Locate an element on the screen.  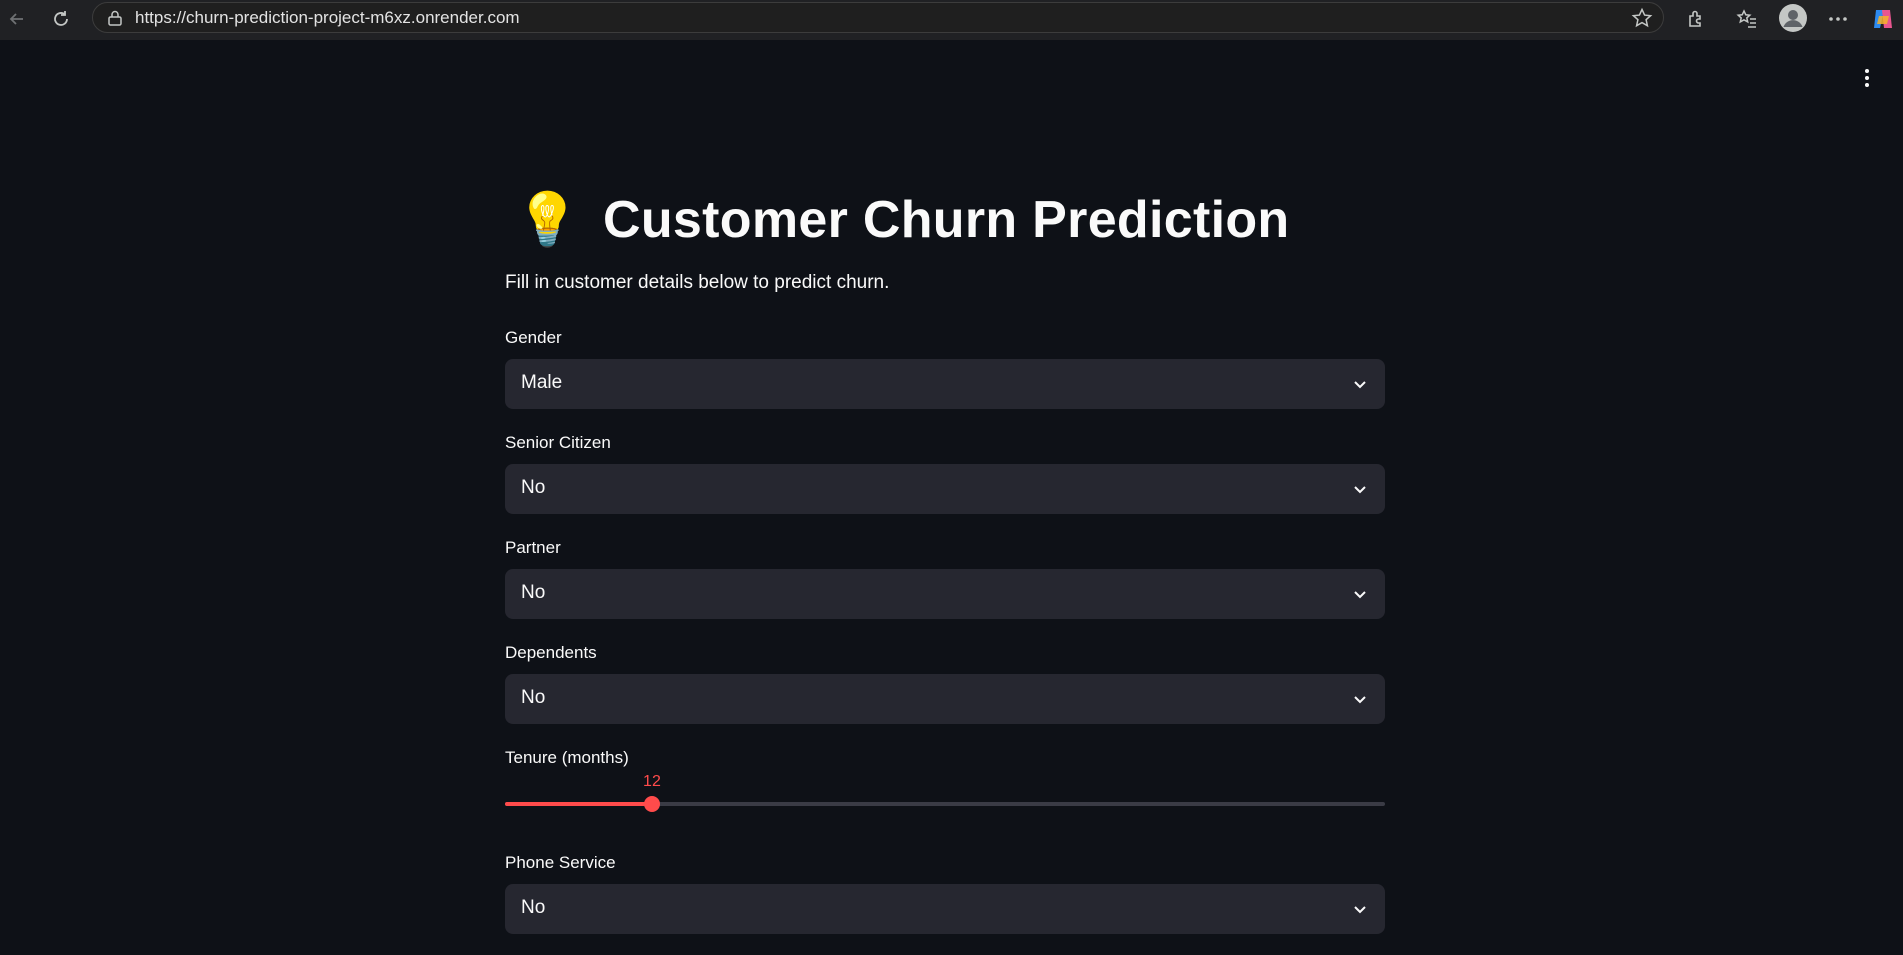
tenure-slider-handle is located at coordinates (651, 804).